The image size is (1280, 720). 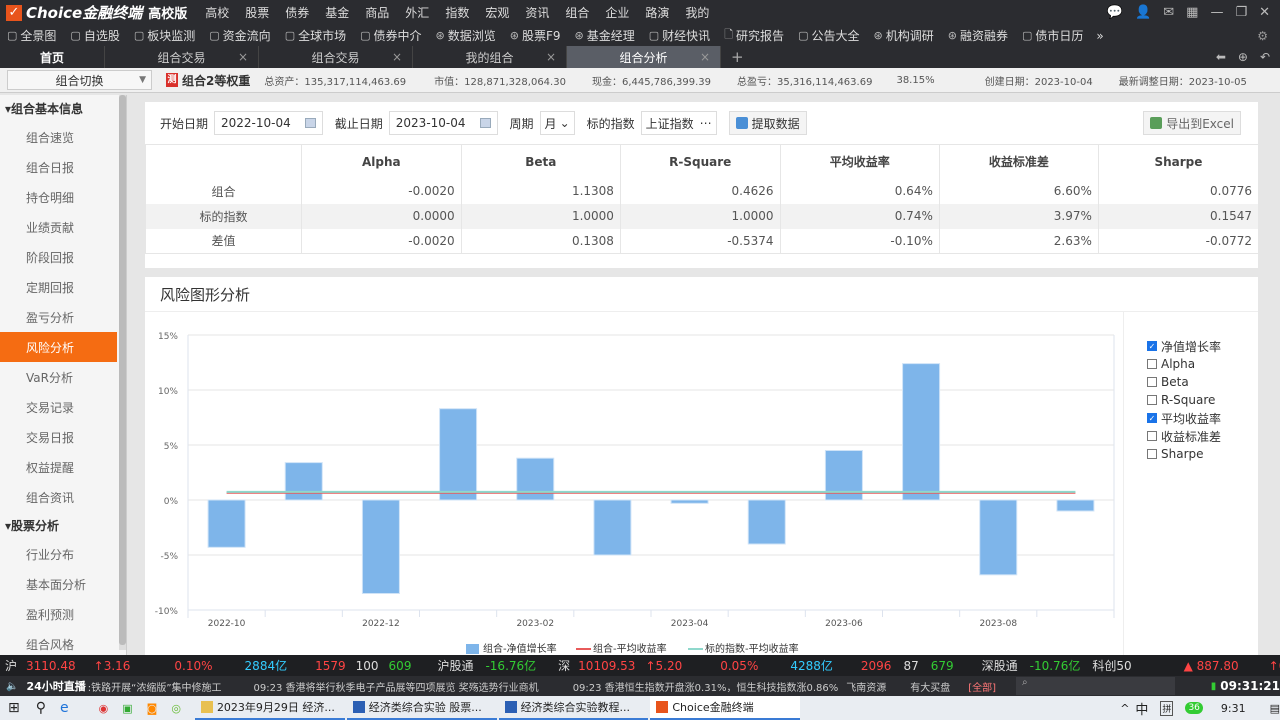 What do you see at coordinates (257, 12) in the screenshot?
I see `menu-item: 股票` at bounding box center [257, 12].